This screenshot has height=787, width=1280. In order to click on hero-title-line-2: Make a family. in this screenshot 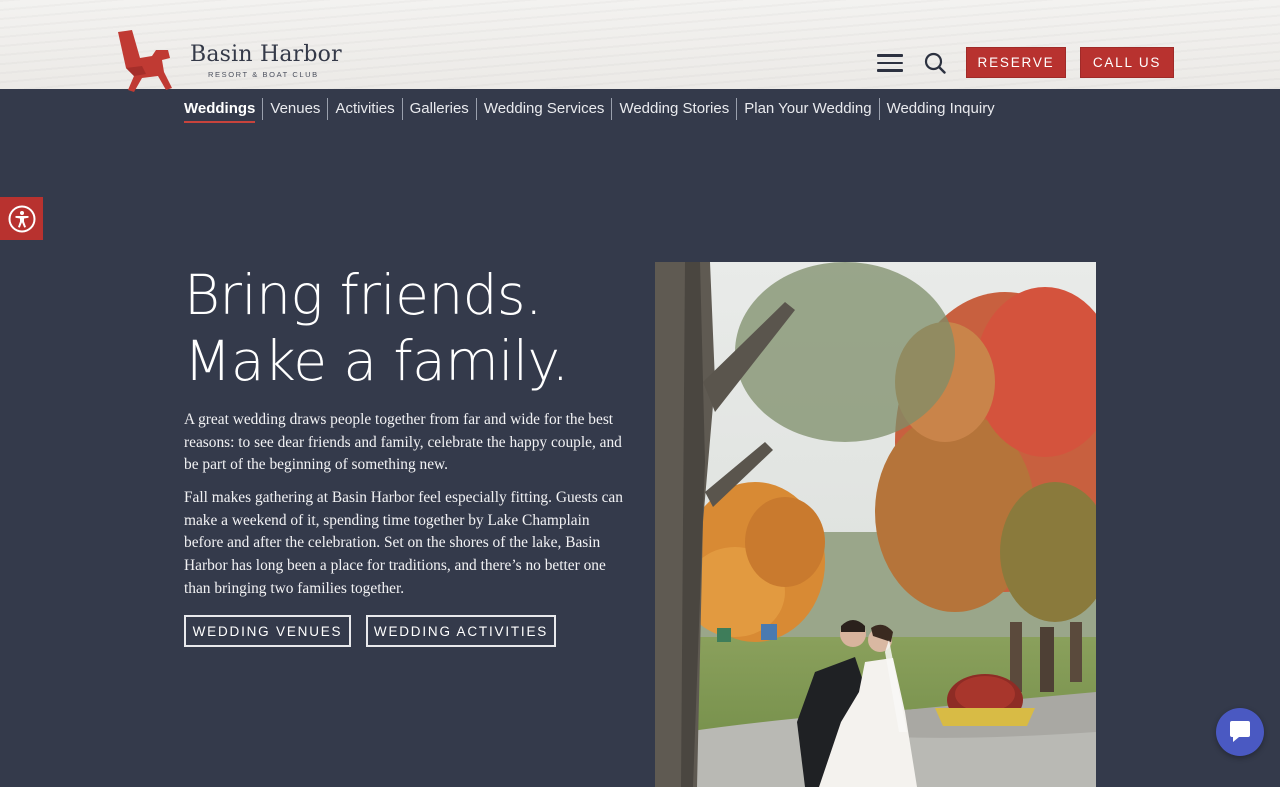, I will do `click(376, 361)`.